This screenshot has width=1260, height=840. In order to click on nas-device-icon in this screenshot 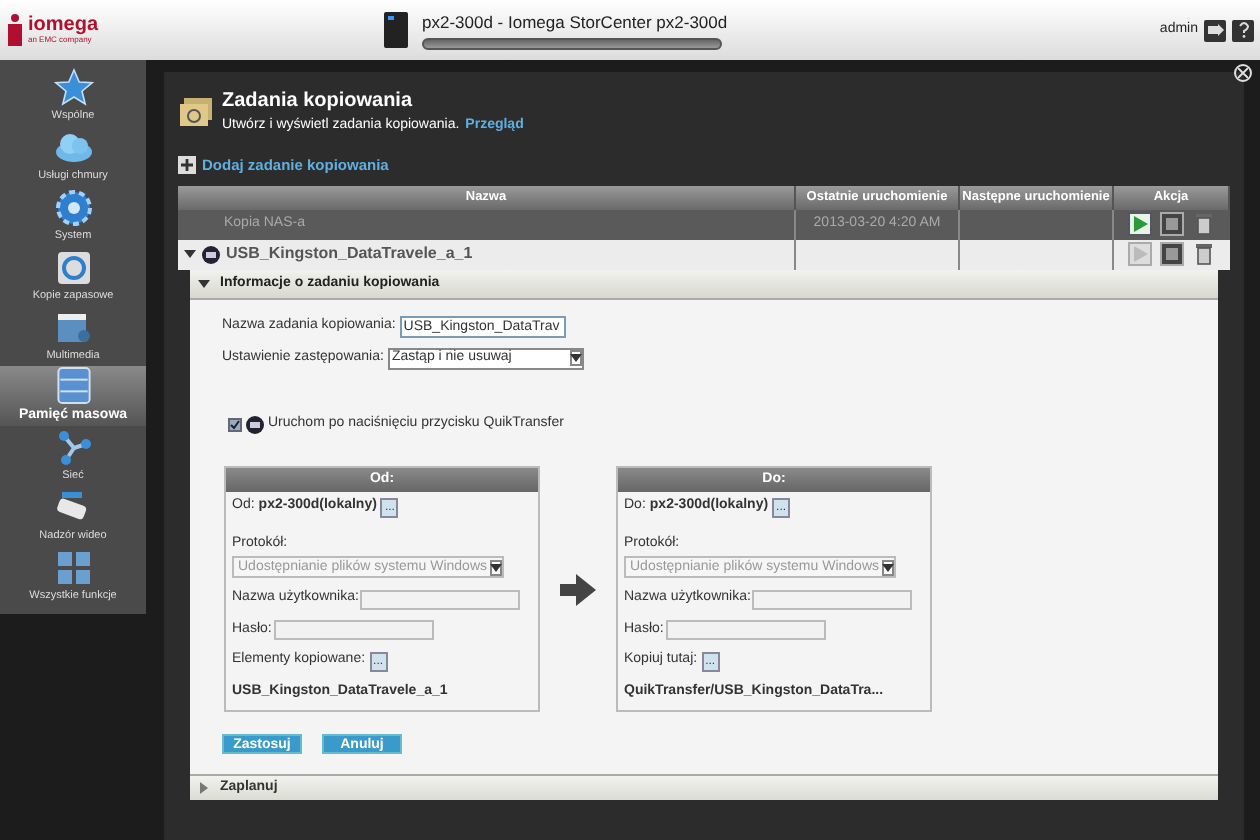, I will do `click(396, 30)`.